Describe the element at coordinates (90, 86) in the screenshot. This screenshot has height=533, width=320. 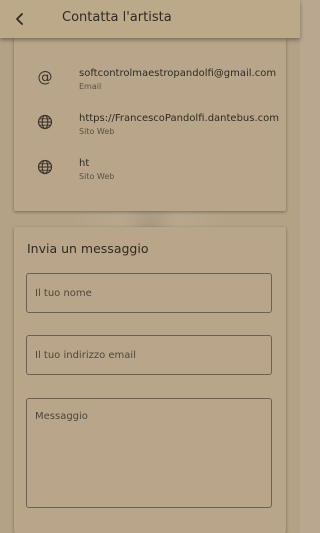
I see `contact-email-label: Email` at that location.